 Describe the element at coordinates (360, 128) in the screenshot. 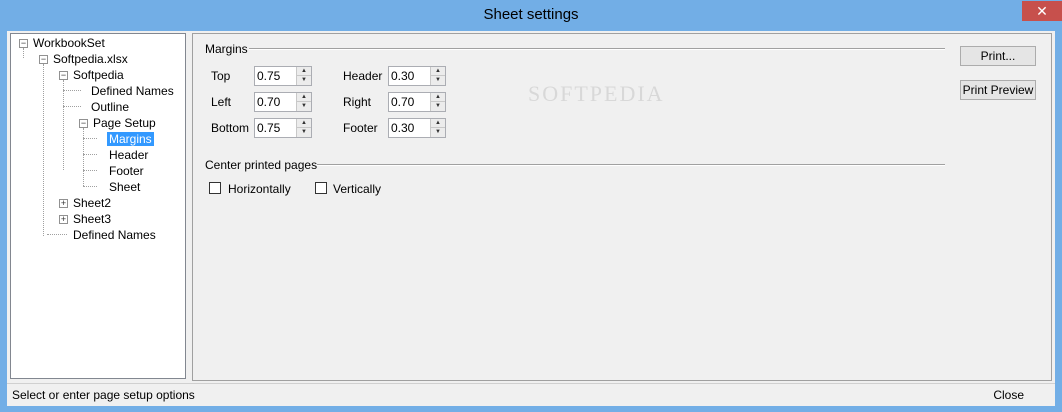

I see `footer-label: Footer` at that location.